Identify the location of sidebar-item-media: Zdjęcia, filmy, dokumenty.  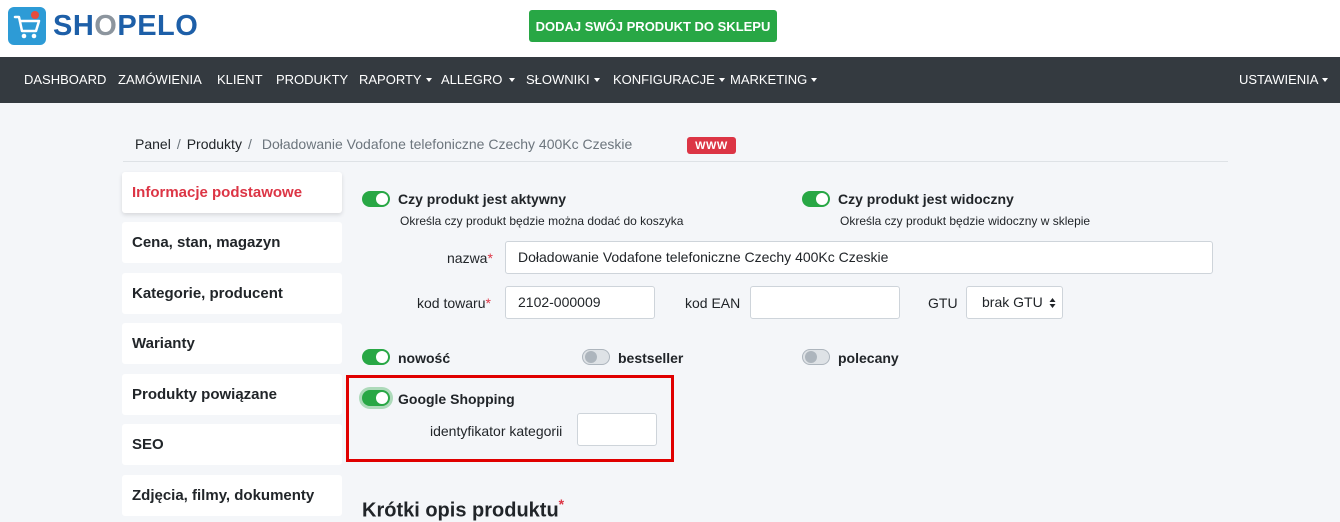
(232, 495).